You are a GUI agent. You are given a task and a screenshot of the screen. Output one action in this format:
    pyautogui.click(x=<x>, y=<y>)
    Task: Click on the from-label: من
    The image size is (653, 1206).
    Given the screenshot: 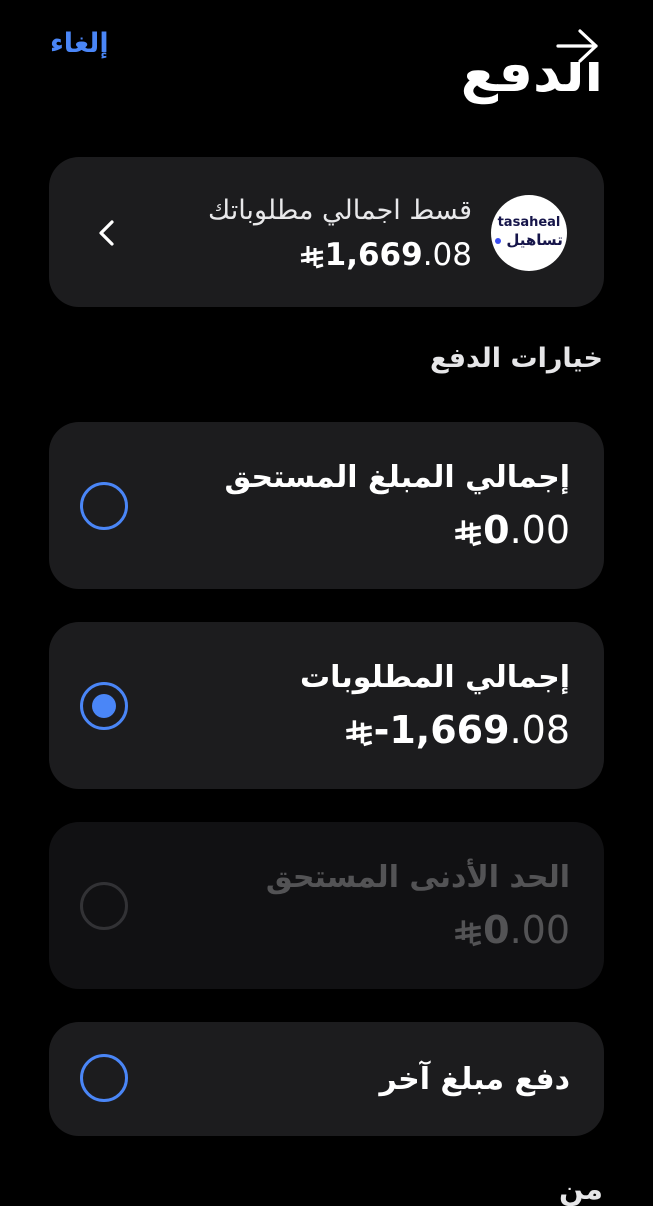 What is the action you would take?
    pyautogui.click(x=580, y=1189)
    